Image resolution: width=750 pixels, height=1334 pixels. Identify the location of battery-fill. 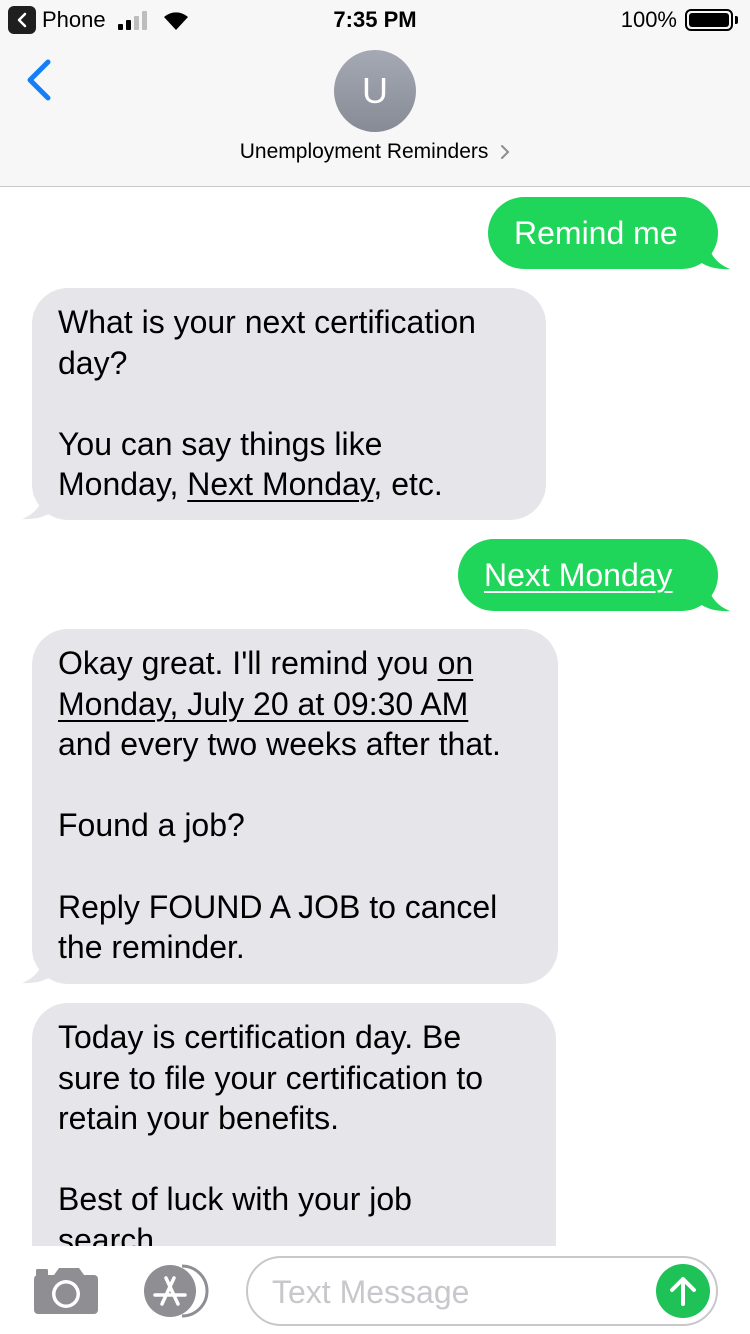
(709, 20).